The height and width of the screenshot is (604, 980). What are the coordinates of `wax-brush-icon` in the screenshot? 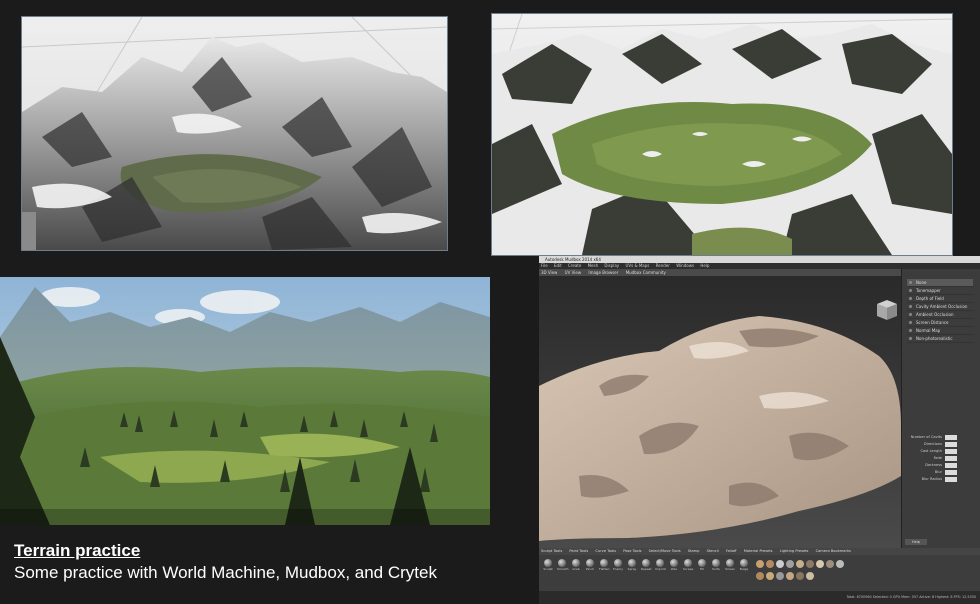 It's located at (674, 563).